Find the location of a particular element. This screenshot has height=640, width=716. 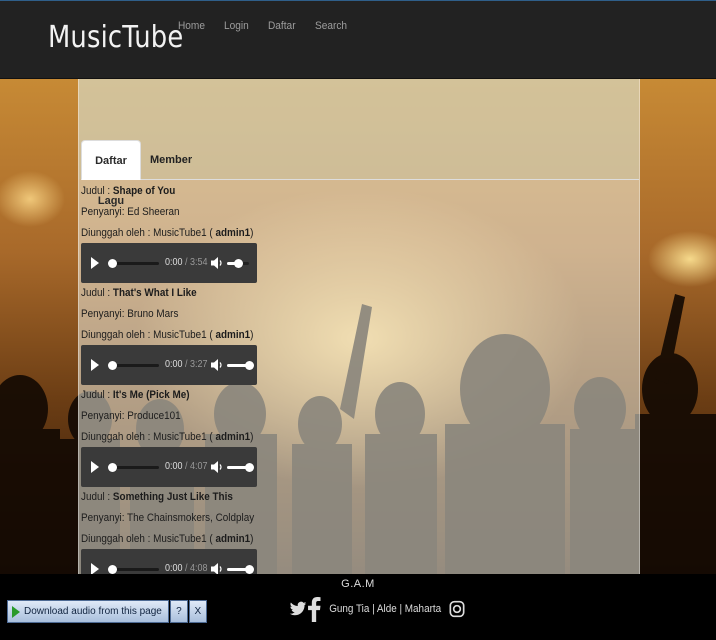

download-audio-label: Download audio from this page is located at coordinates (93, 611).